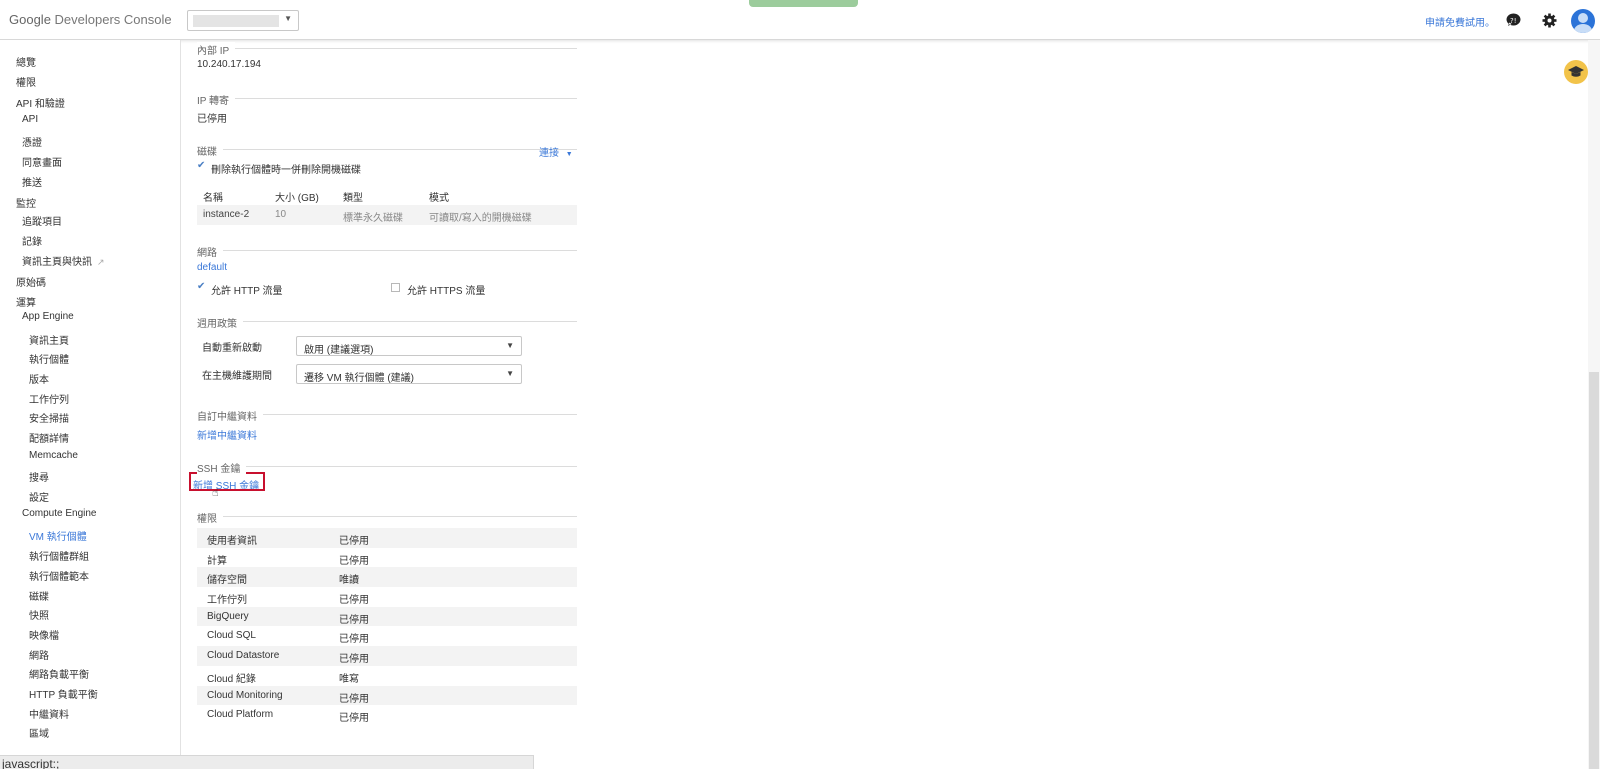  I want to click on sidebar-item-ae-instances: 執行個體, so click(49, 358).